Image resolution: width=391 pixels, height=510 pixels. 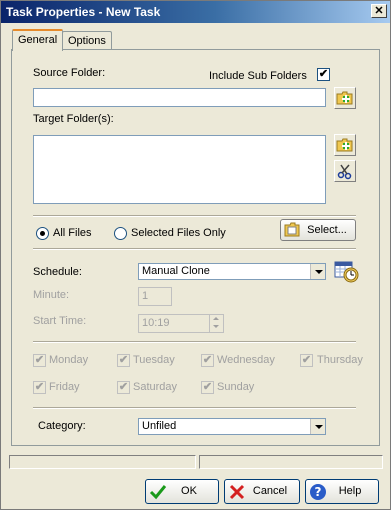 I want to click on radio-selected-dot, so click(x=42, y=233).